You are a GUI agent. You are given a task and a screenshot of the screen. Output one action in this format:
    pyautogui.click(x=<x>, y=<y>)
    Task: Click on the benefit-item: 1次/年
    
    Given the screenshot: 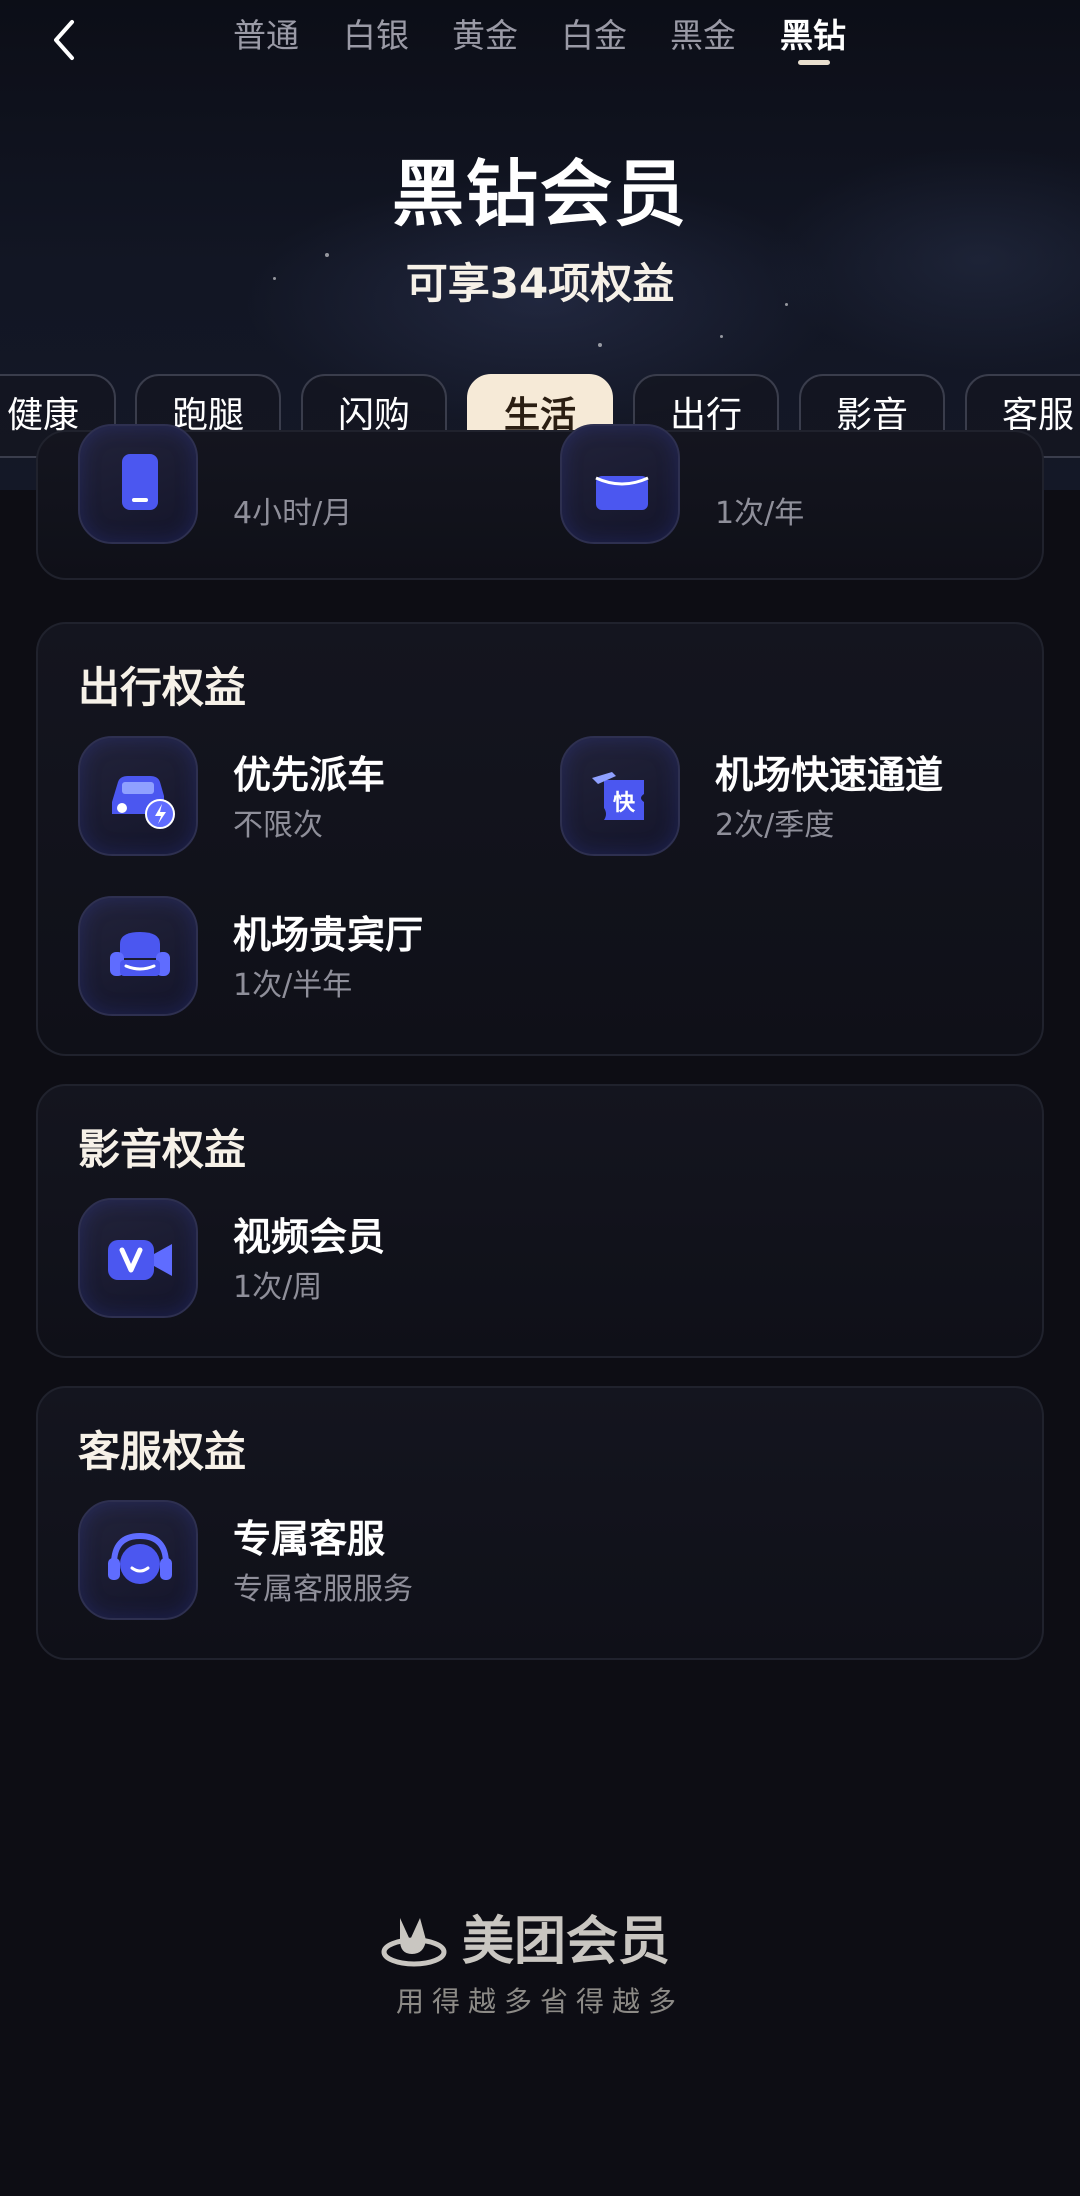 What is the action you would take?
    pyautogui.click(x=790, y=489)
    